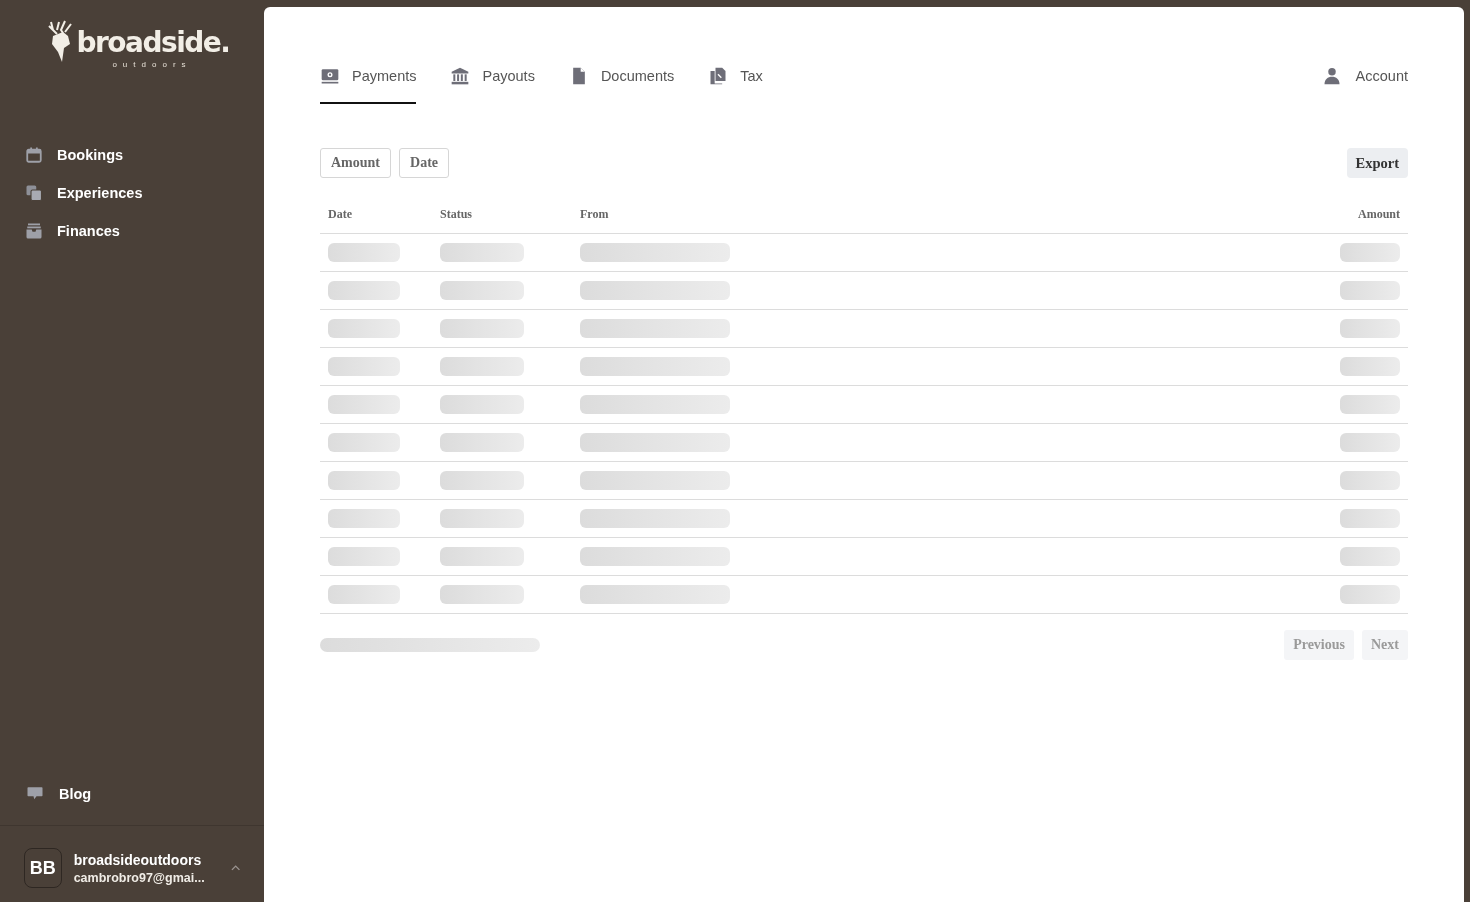 This screenshot has height=902, width=1470. Describe the element at coordinates (595, 214) in the screenshot. I see `column-header: From` at that location.